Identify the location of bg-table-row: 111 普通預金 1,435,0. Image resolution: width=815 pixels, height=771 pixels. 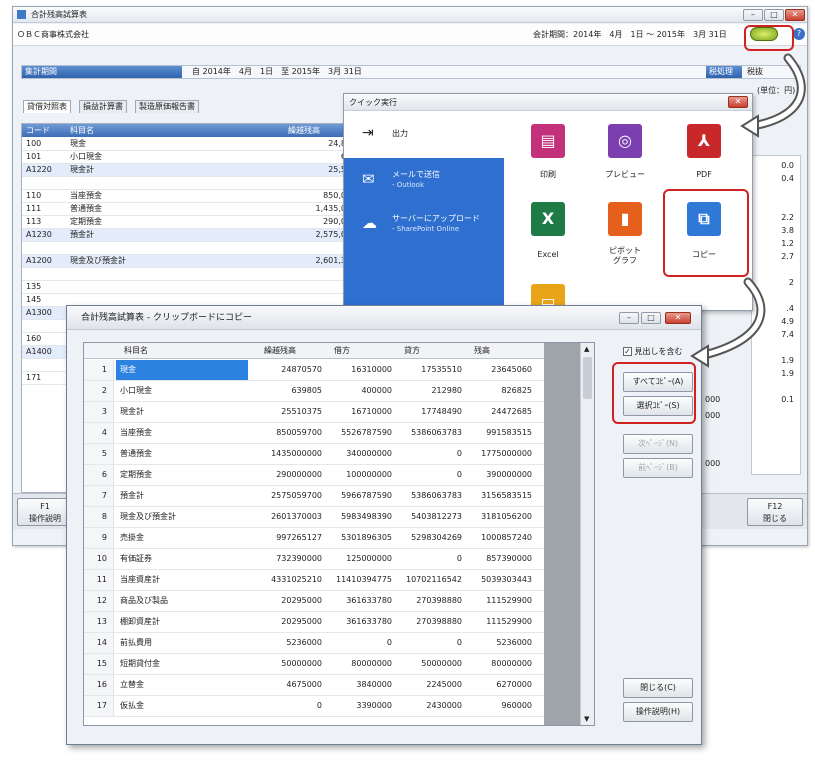
(186, 209).